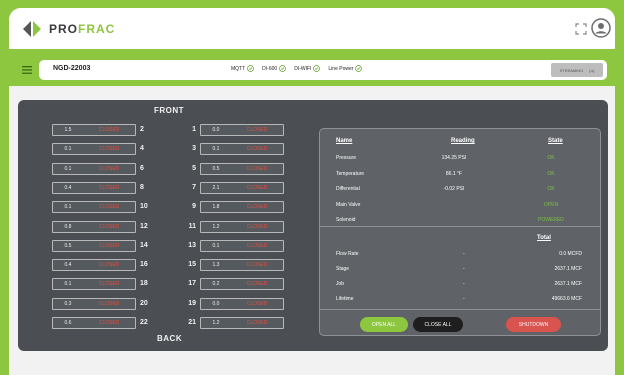 Image resolution: width=624 pixels, height=375 pixels. What do you see at coordinates (346, 158) in the screenshot?
I see `info-name: Pressure` at bounding box center [346, 158].